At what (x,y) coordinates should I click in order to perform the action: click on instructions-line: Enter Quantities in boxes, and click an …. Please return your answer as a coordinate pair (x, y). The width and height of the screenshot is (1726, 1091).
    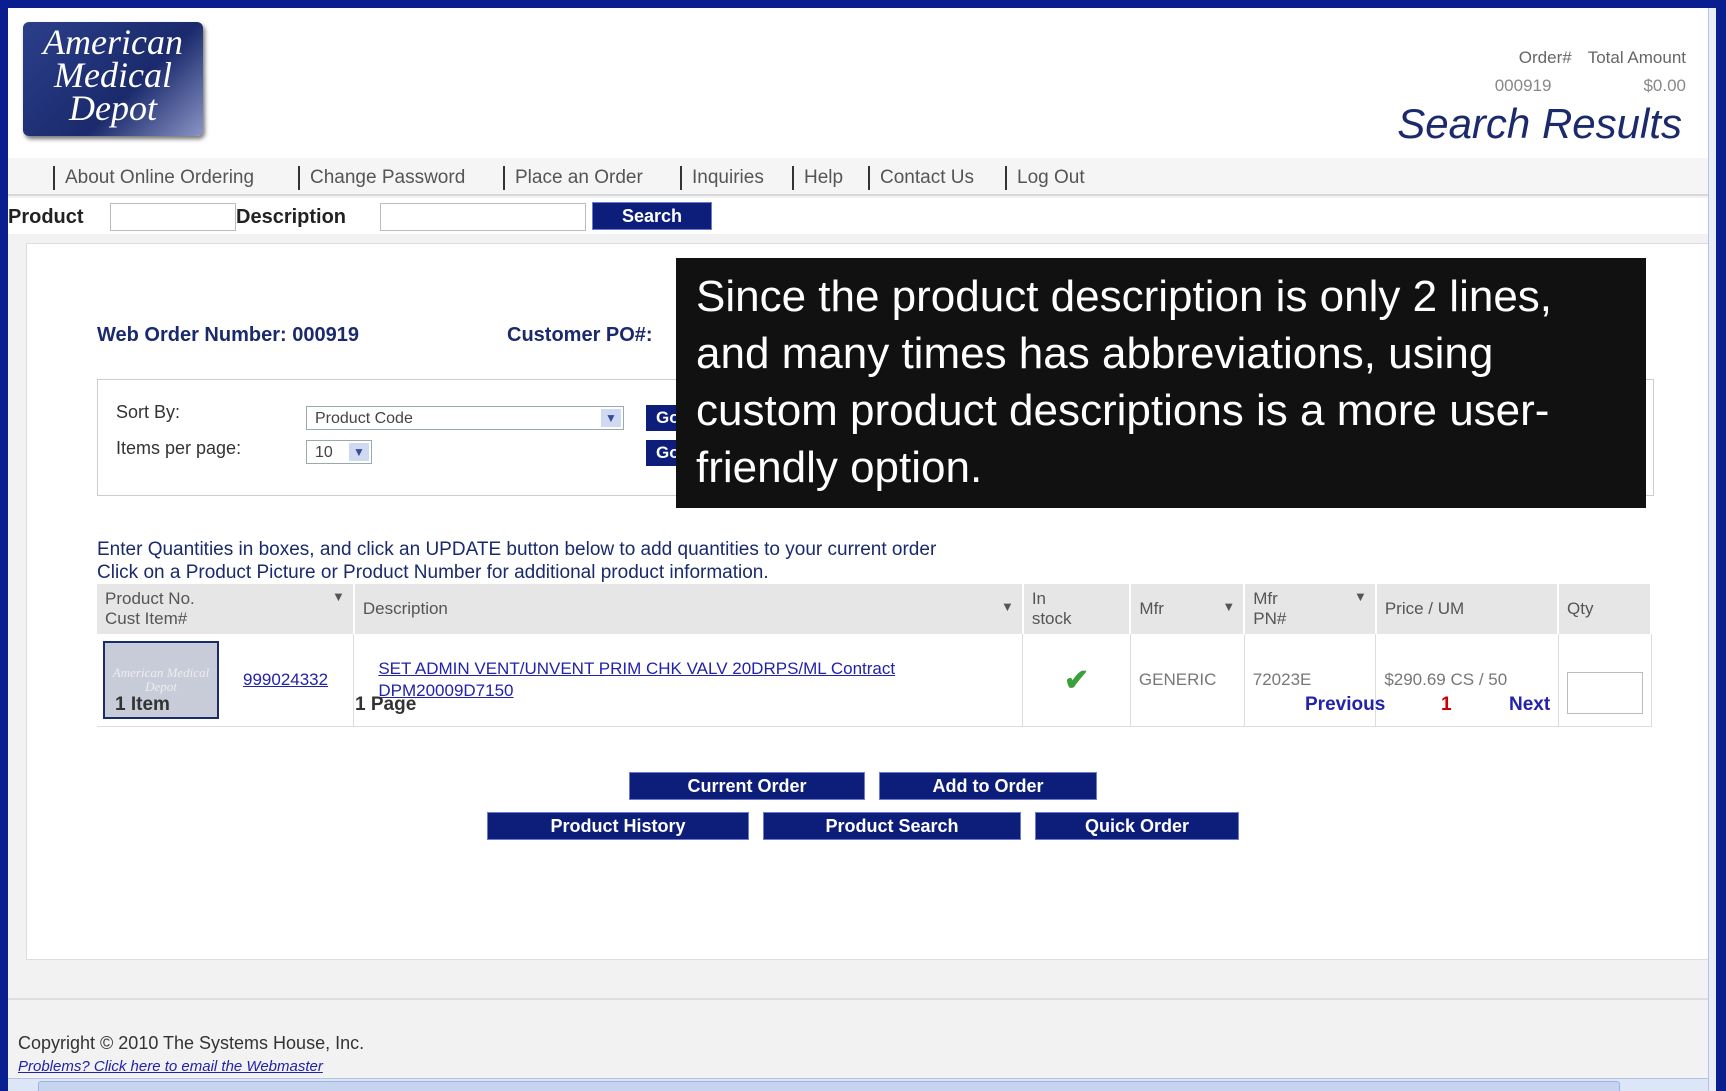
    Looking at the image, I should click on (517, 549).